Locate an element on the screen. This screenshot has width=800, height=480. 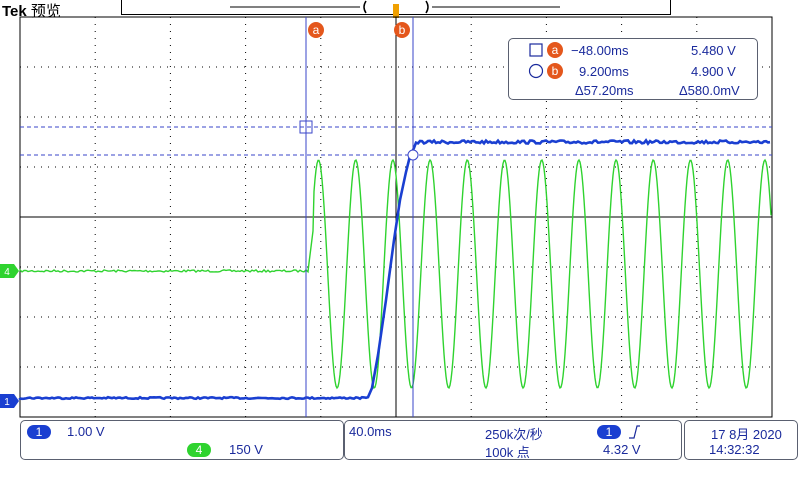
trigger-level: 4.32 V is located at coordinates (622, 449).